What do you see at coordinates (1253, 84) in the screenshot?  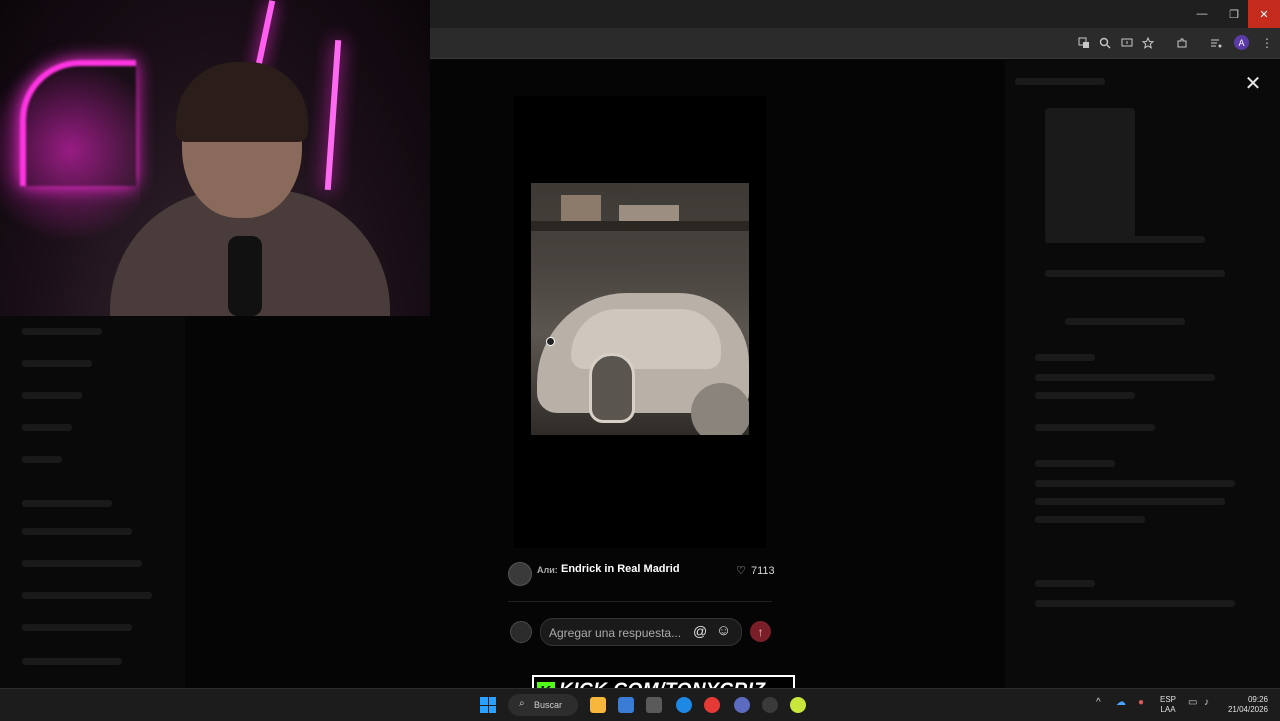 I see `modal-close-button: ✕` at bounding box center [1253, 84].